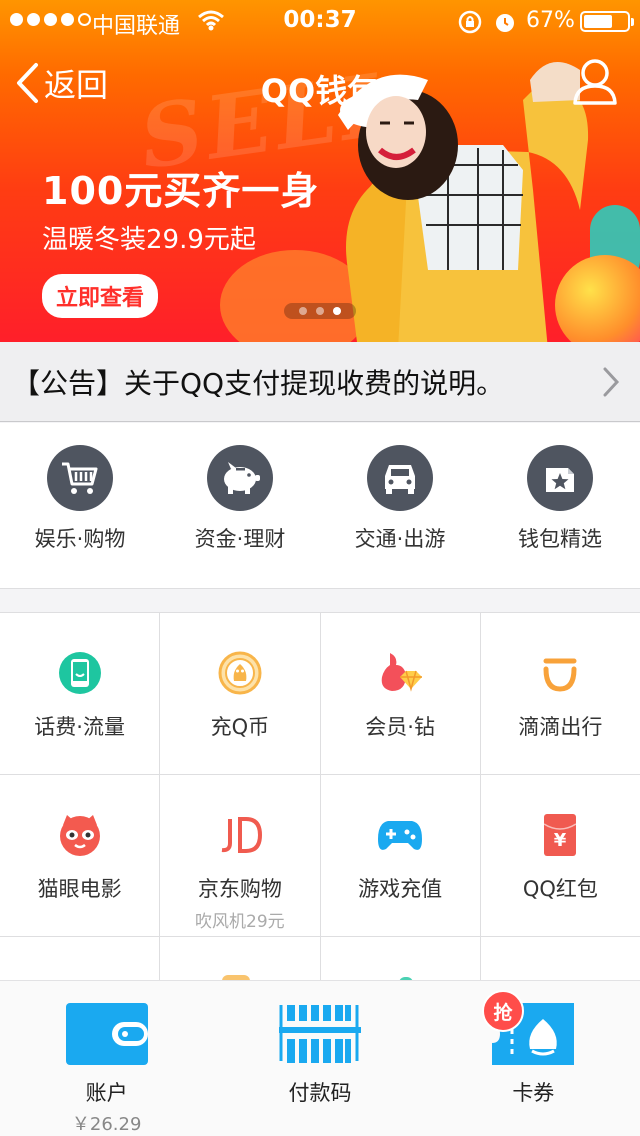 This screenshot has width=640, height=1136. I want to click on service-label: 充Q币, so click(240, 727).